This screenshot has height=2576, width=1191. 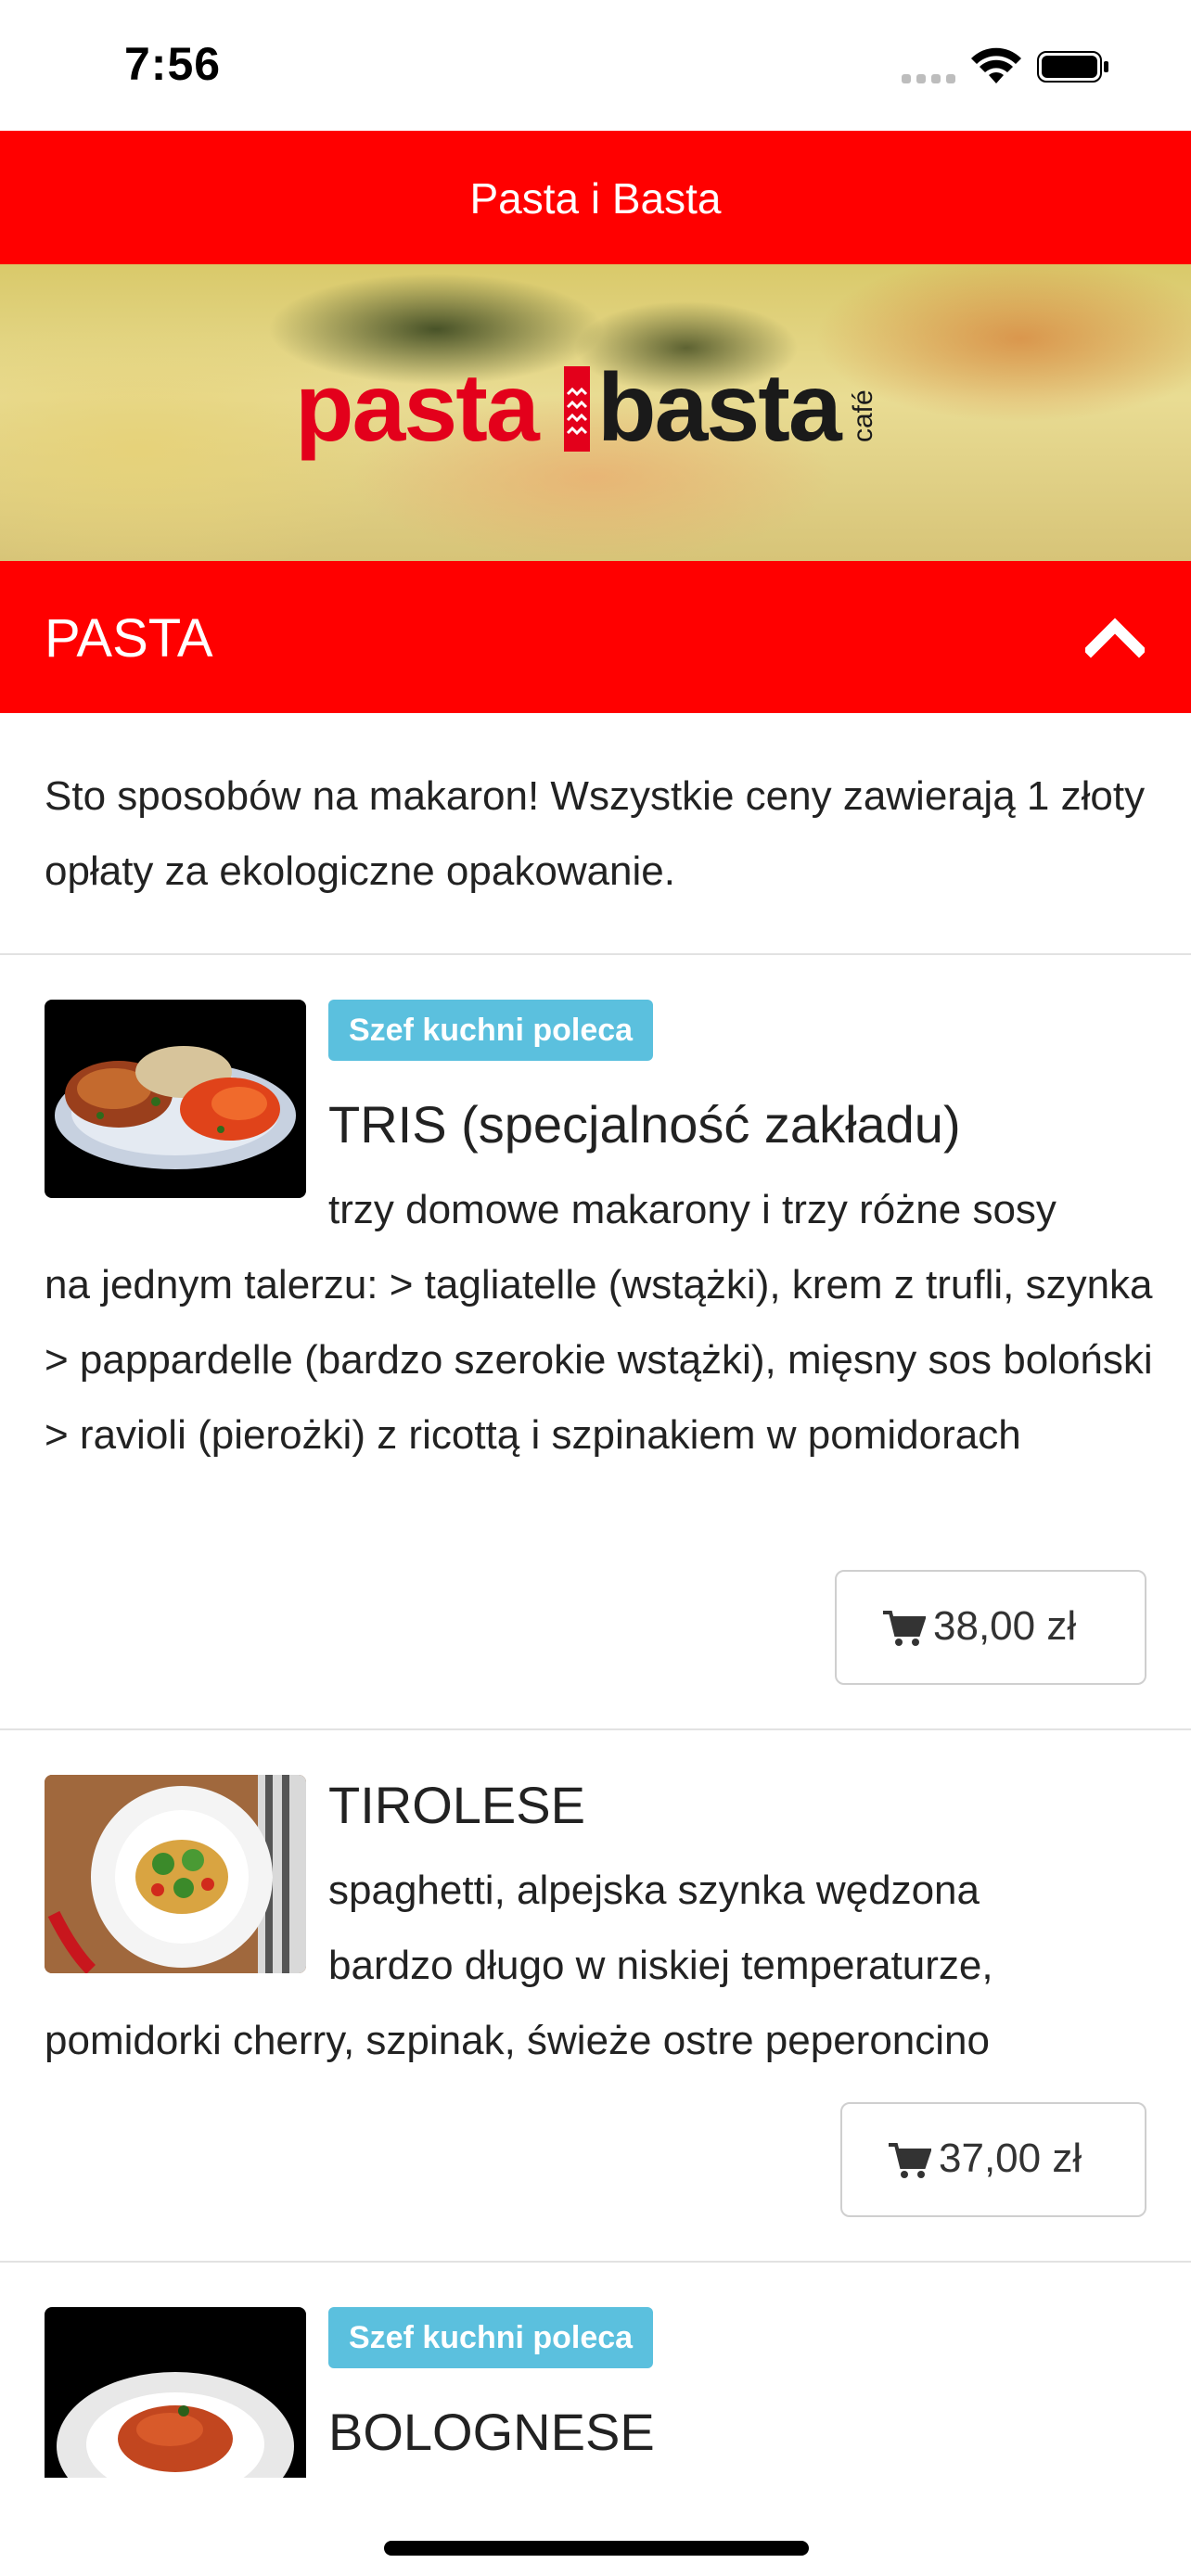 What do you see at coordinates (1005, 1626) in the screenshot?
I see `price-label: 38,00 zł` at bounding box center [1005, 1626].